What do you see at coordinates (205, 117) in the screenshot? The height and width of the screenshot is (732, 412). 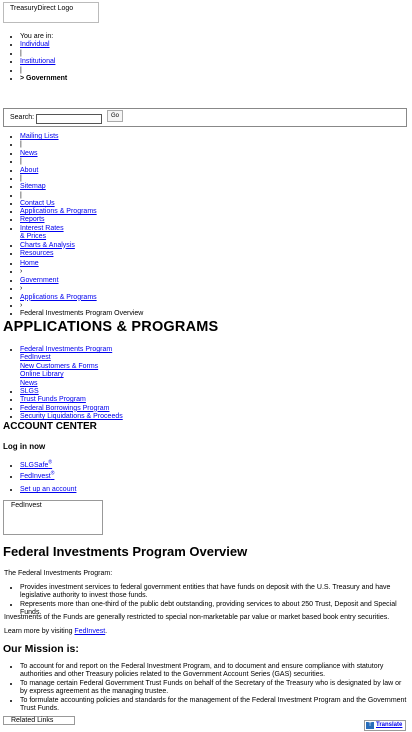 I see `search-bar: Search: Go` at bounding box center [205, 117].